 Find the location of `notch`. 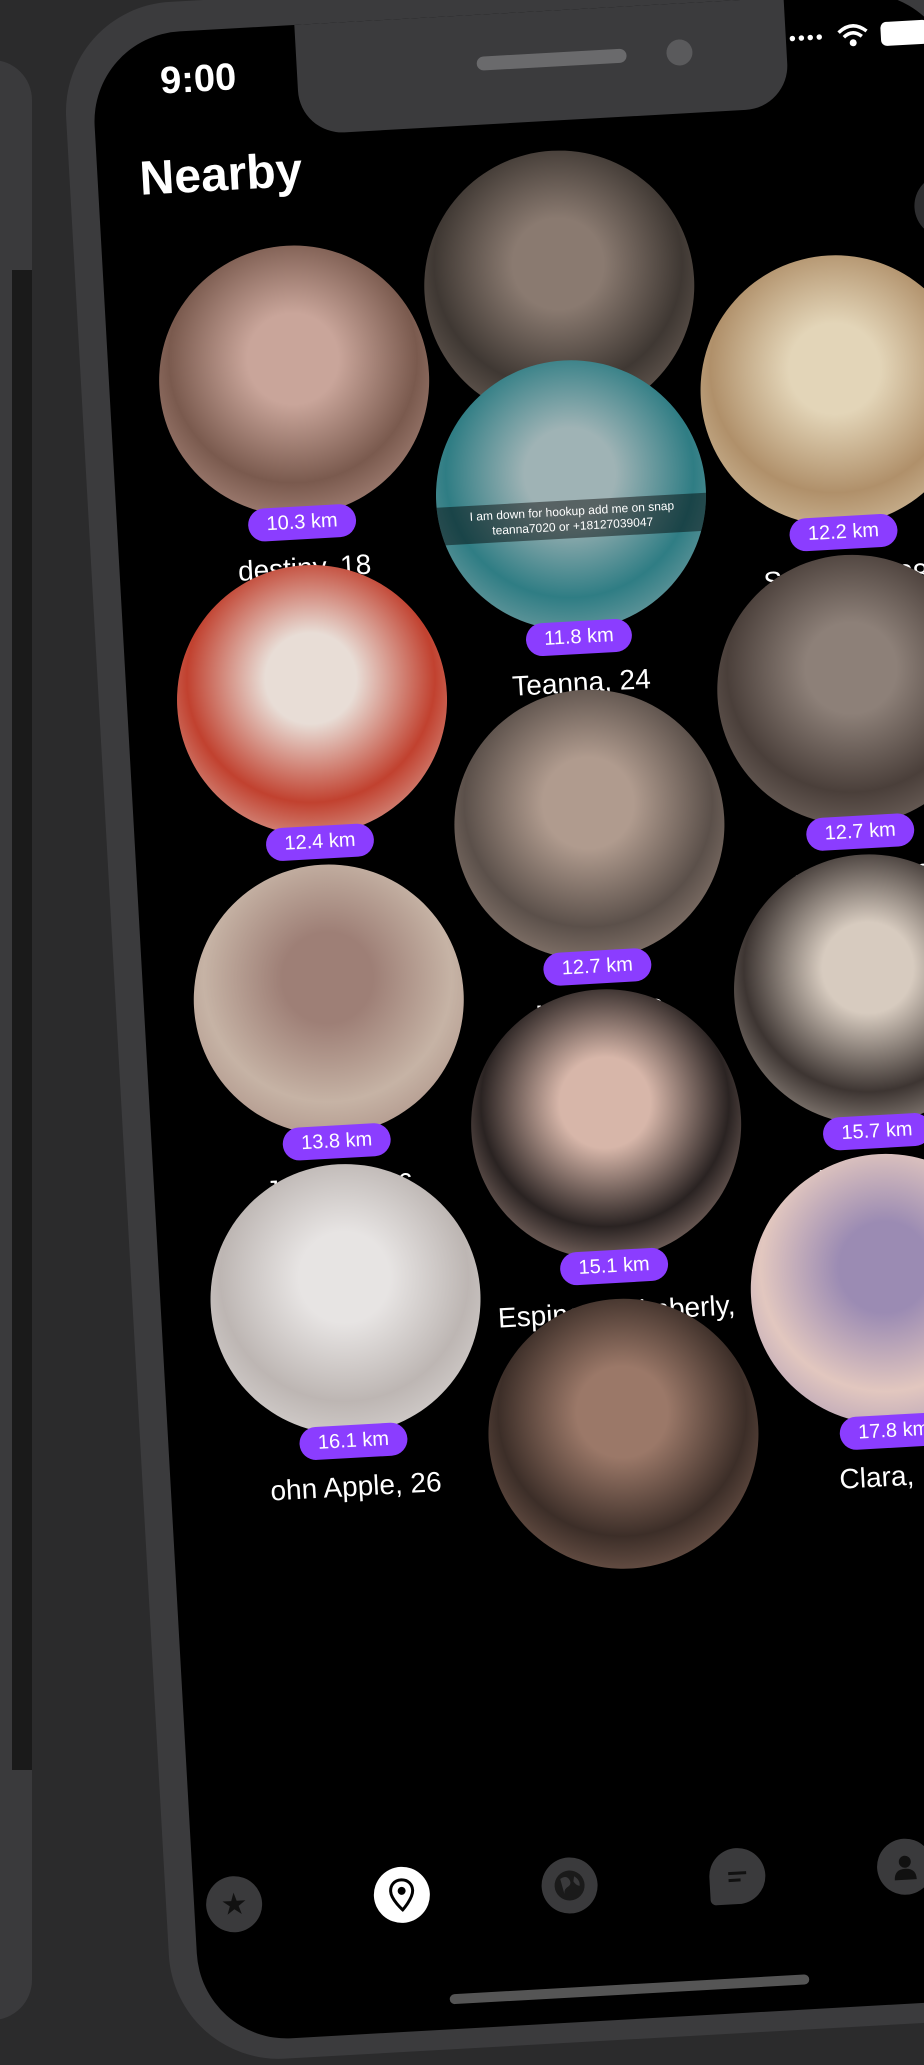

notch is located at coordinates (542, 67).